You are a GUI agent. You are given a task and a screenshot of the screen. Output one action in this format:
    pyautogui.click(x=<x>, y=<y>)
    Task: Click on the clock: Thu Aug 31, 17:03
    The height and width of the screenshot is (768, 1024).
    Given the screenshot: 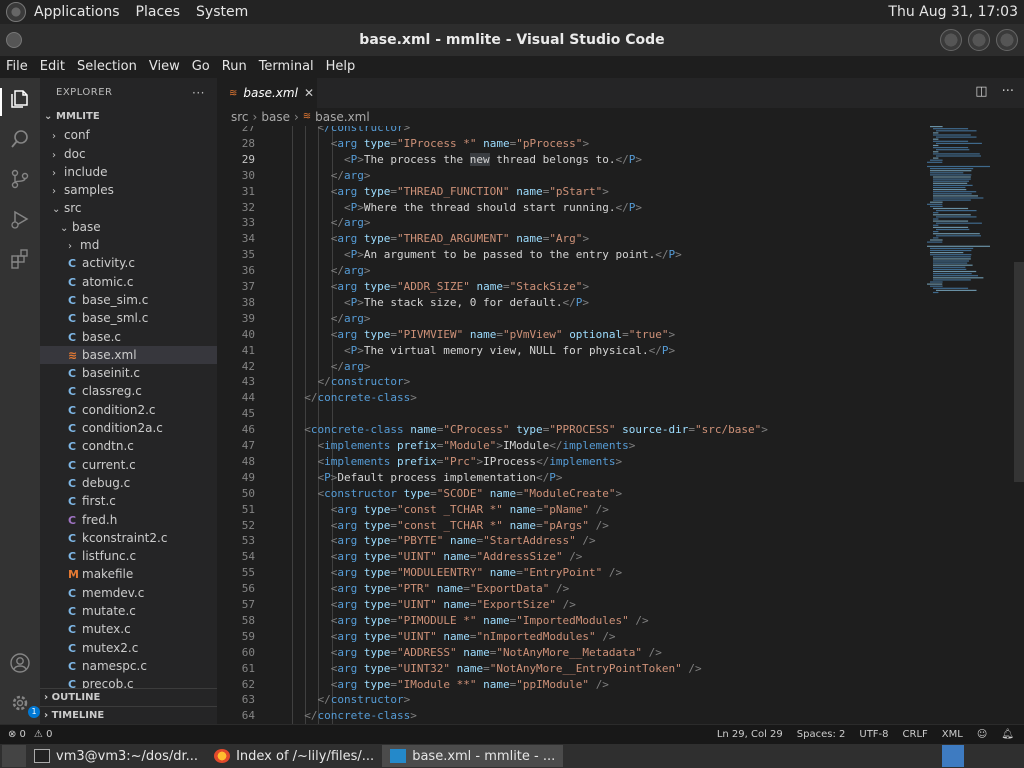 What is the action you would take?
    pyautogui.click(x=952, y=12)
    